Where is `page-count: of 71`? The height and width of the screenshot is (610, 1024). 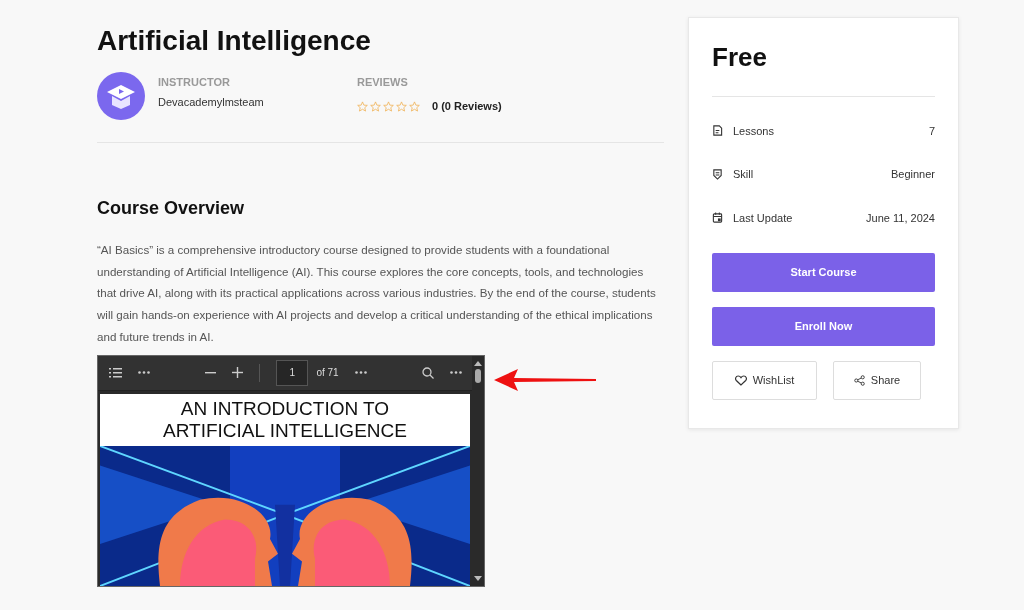
page-count: of 71 is located at coordinates (327, 372).